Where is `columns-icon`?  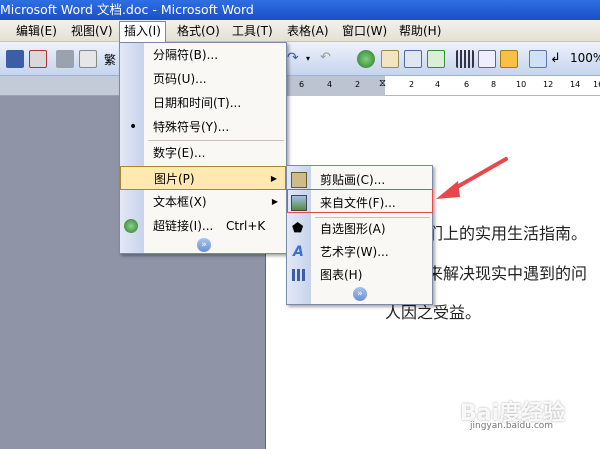 columns-icon is located at coordinates (465, 59).